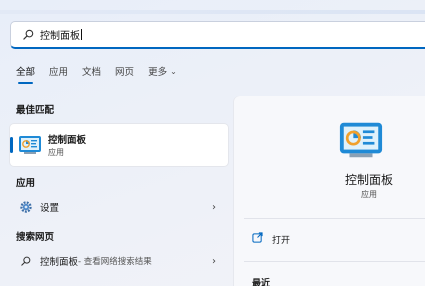 The width and height of the screenshot is (425, 286). I want to click on recent-heading: 最近, so click(261, 282).